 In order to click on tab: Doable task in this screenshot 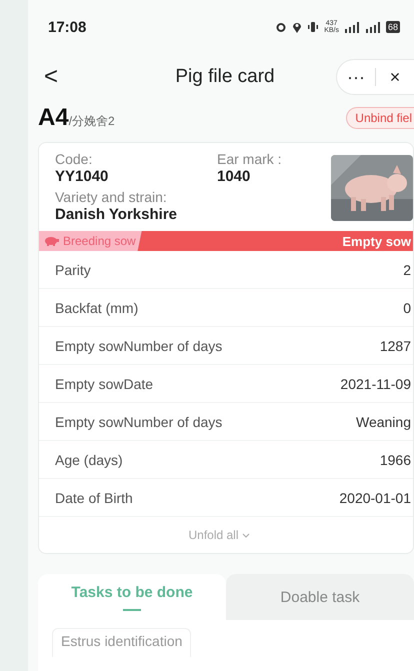, I will do `click(320, 597)`.